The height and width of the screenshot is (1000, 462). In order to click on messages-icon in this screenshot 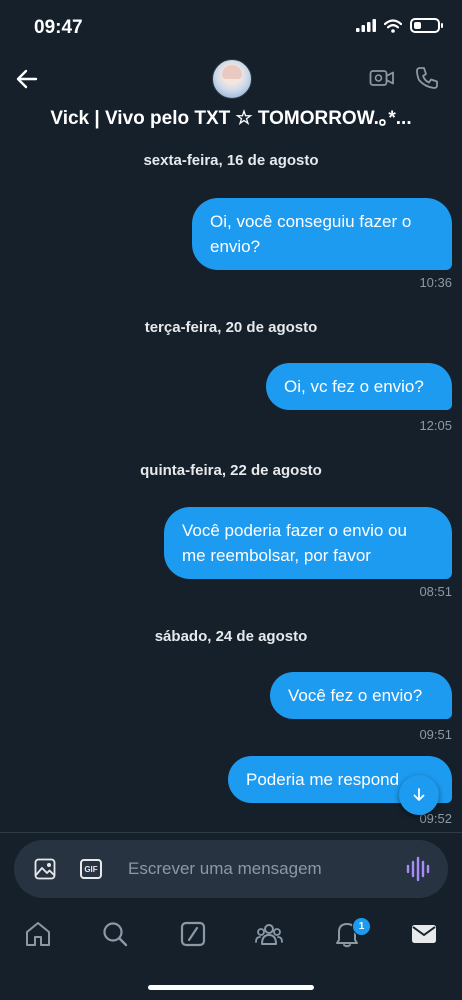, I will do `click(424, 934)`.